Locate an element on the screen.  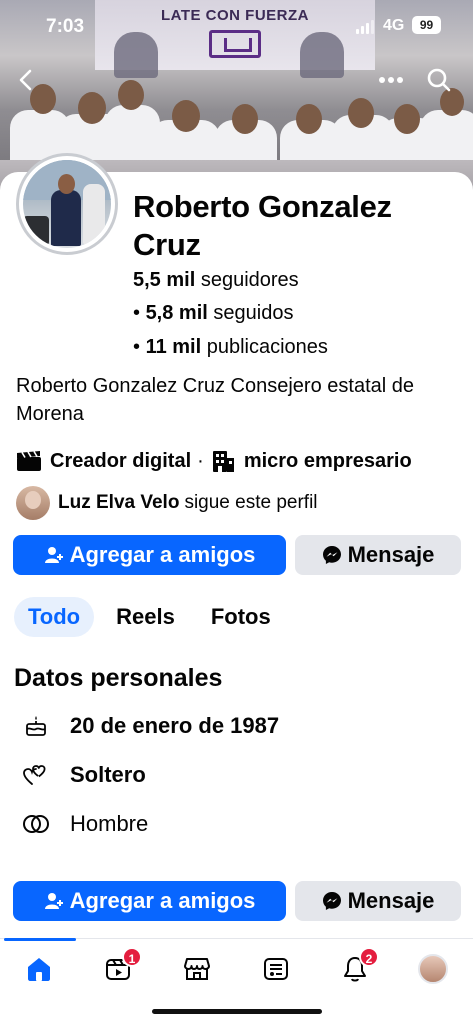
follower-avatar is located at coordinates (33, 503).